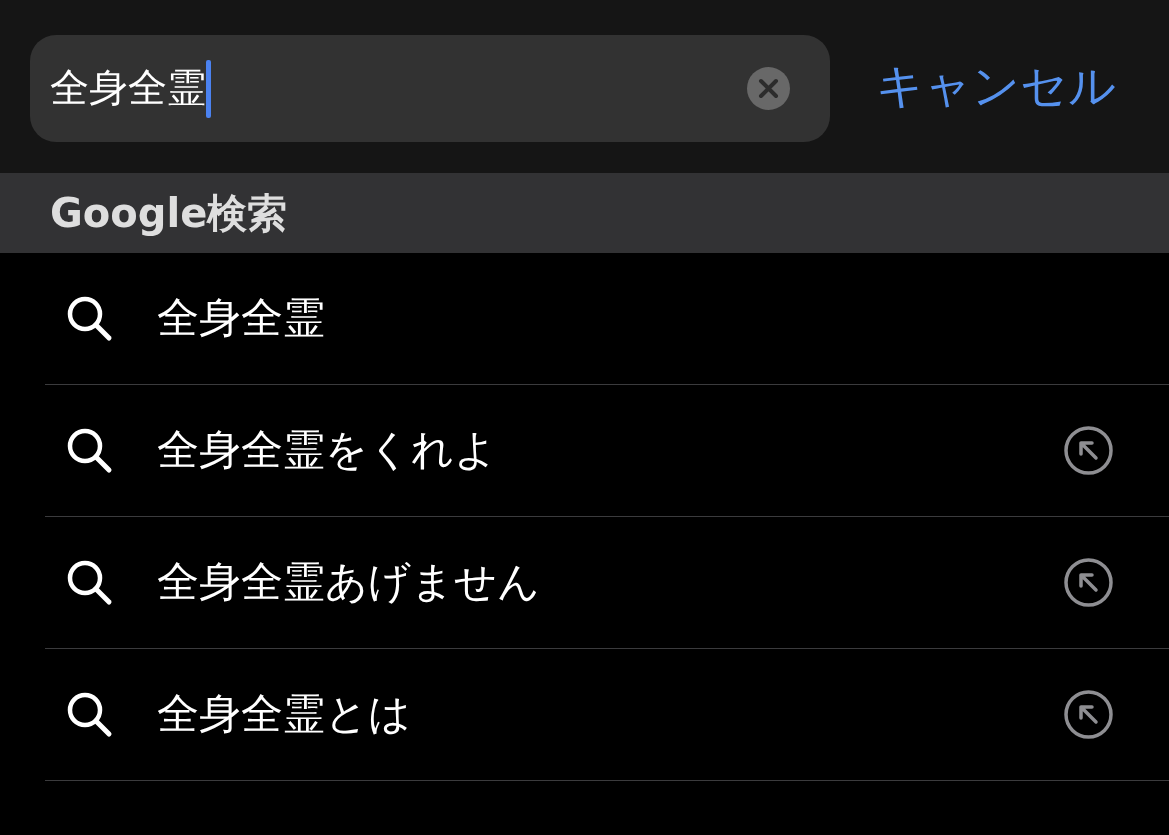  Describe the element at coordinates (768, 88) in the screenshot. I see `clear-icon` at that location.